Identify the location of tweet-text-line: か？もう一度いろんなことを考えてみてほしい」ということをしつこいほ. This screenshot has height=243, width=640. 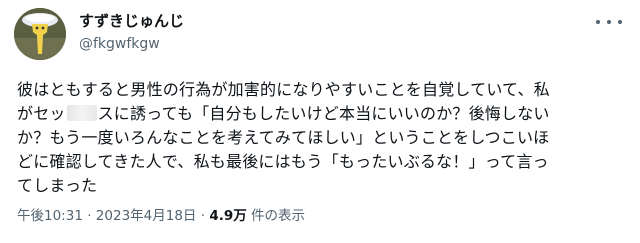
(283, 137).